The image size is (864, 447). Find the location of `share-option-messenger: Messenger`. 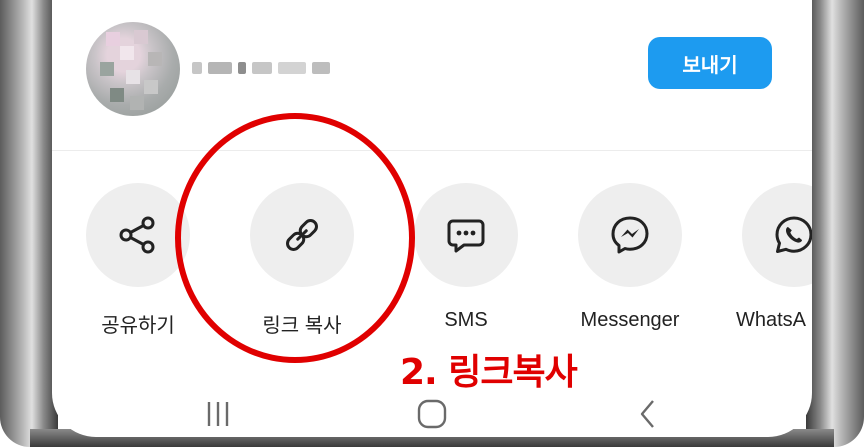

share-option-messenger: Messenger is located at coordinates (630, 257).